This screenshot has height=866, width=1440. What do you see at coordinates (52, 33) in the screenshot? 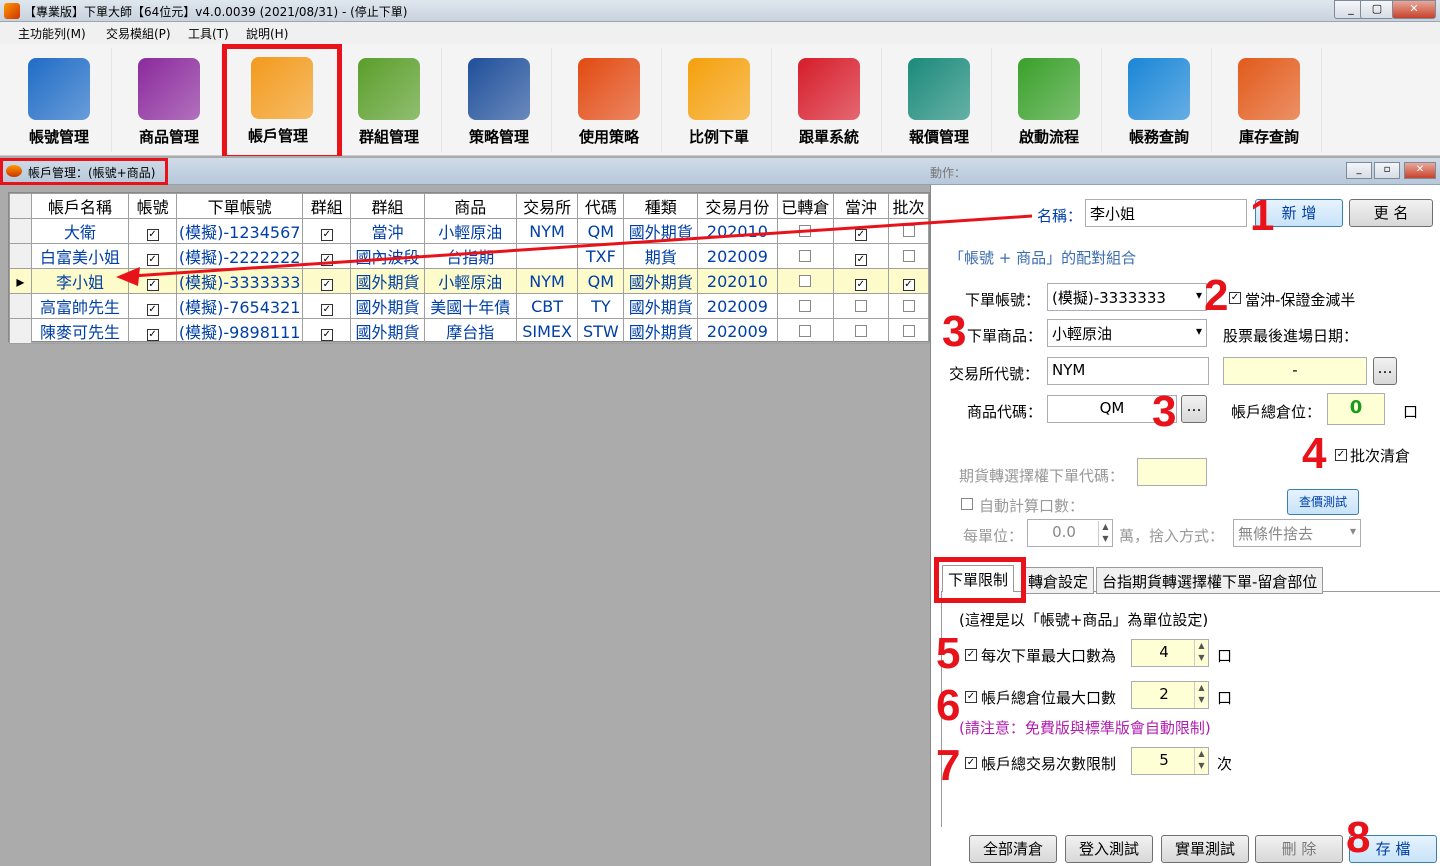
I see `menu-main: 主功能列(M)` at bounding box center [52, 33].